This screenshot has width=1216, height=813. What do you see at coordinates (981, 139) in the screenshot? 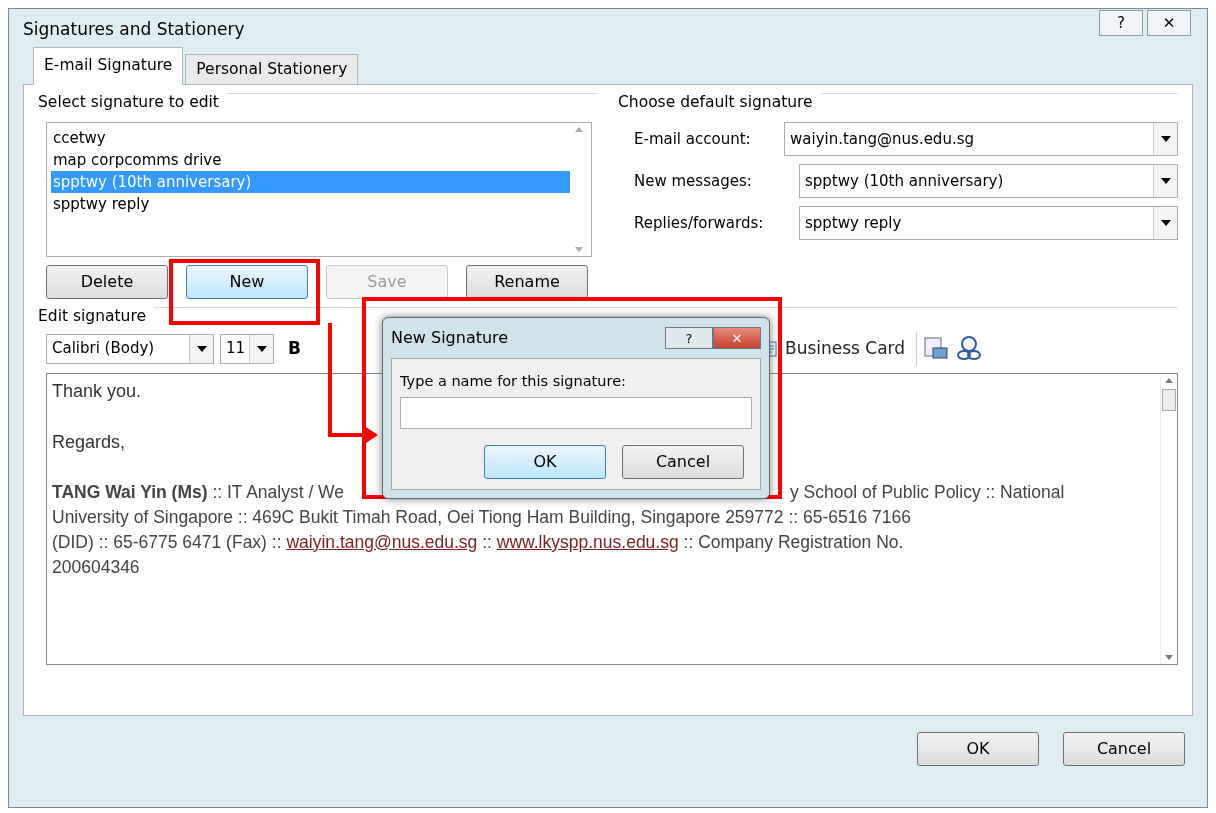
I see `account-dropdown: waiyin.tang@nus.edu.sg` at bounding box center [981, 139].